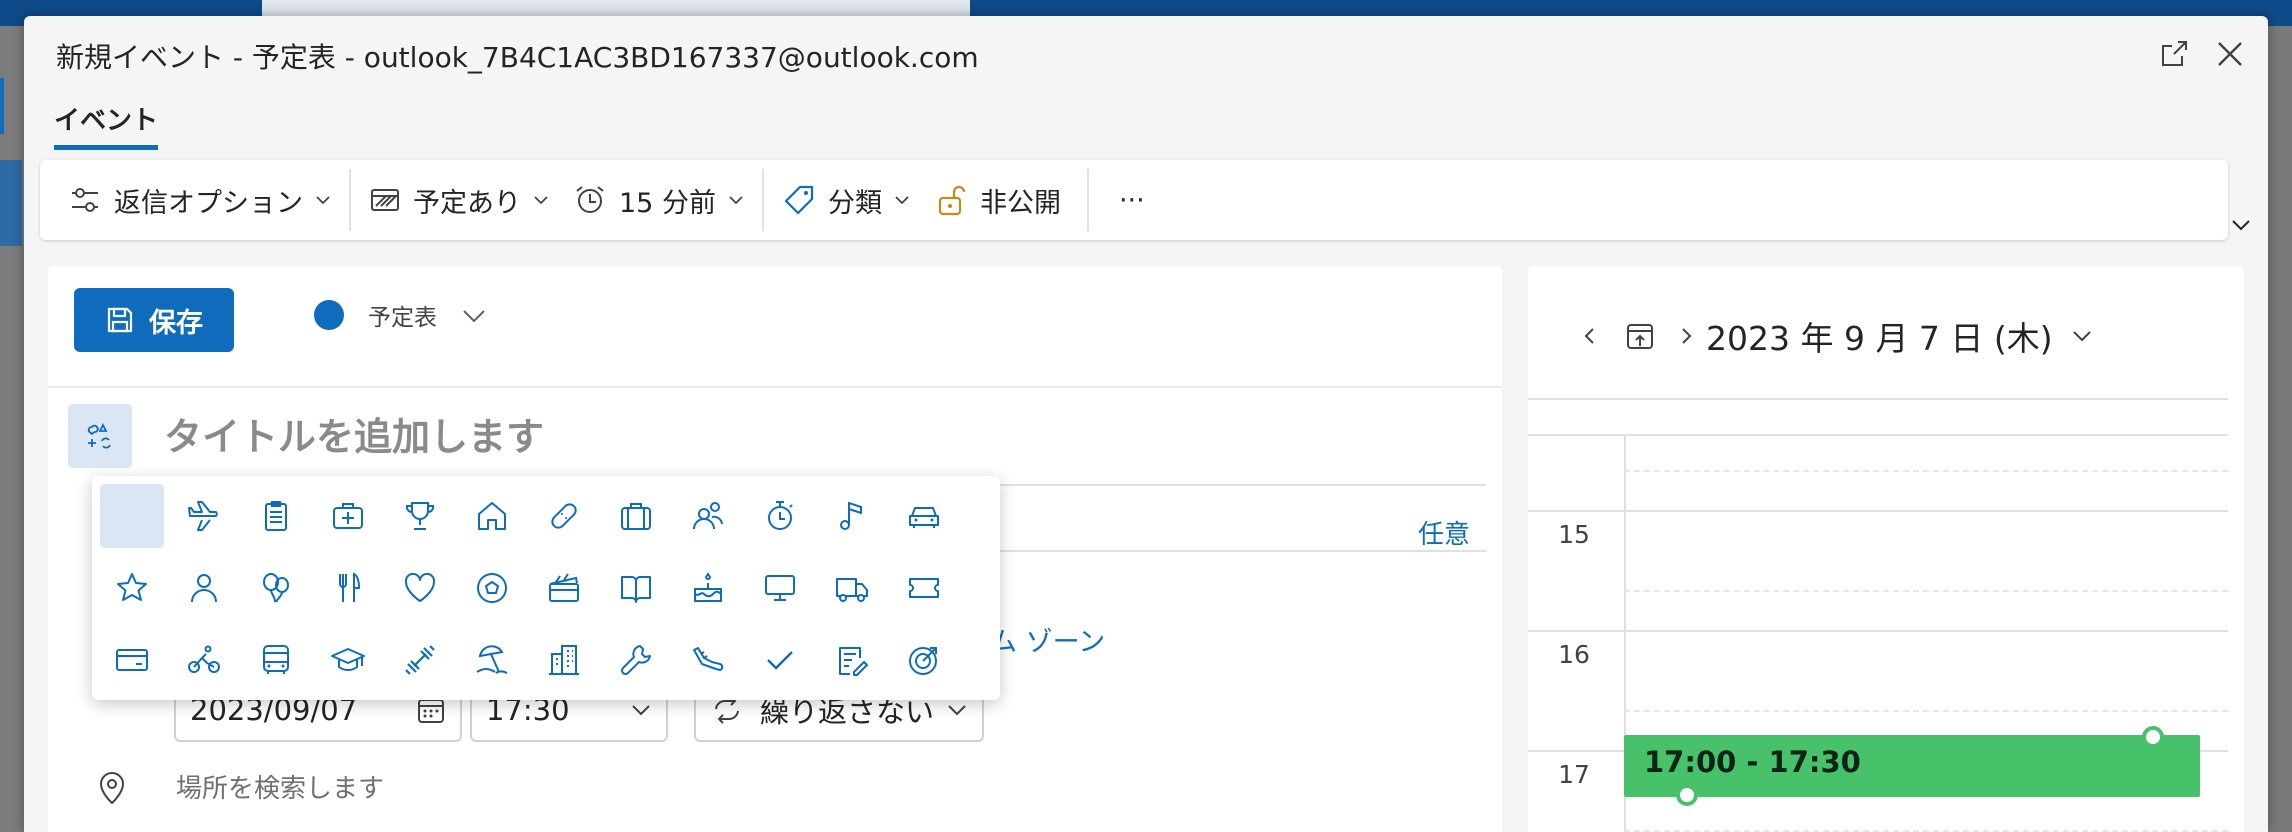 The image size is (2292, 832). What do you see at coordinates (204, 516) in the screenshot?
I see `icon-option-airplane` at bounding box center [204, 516].